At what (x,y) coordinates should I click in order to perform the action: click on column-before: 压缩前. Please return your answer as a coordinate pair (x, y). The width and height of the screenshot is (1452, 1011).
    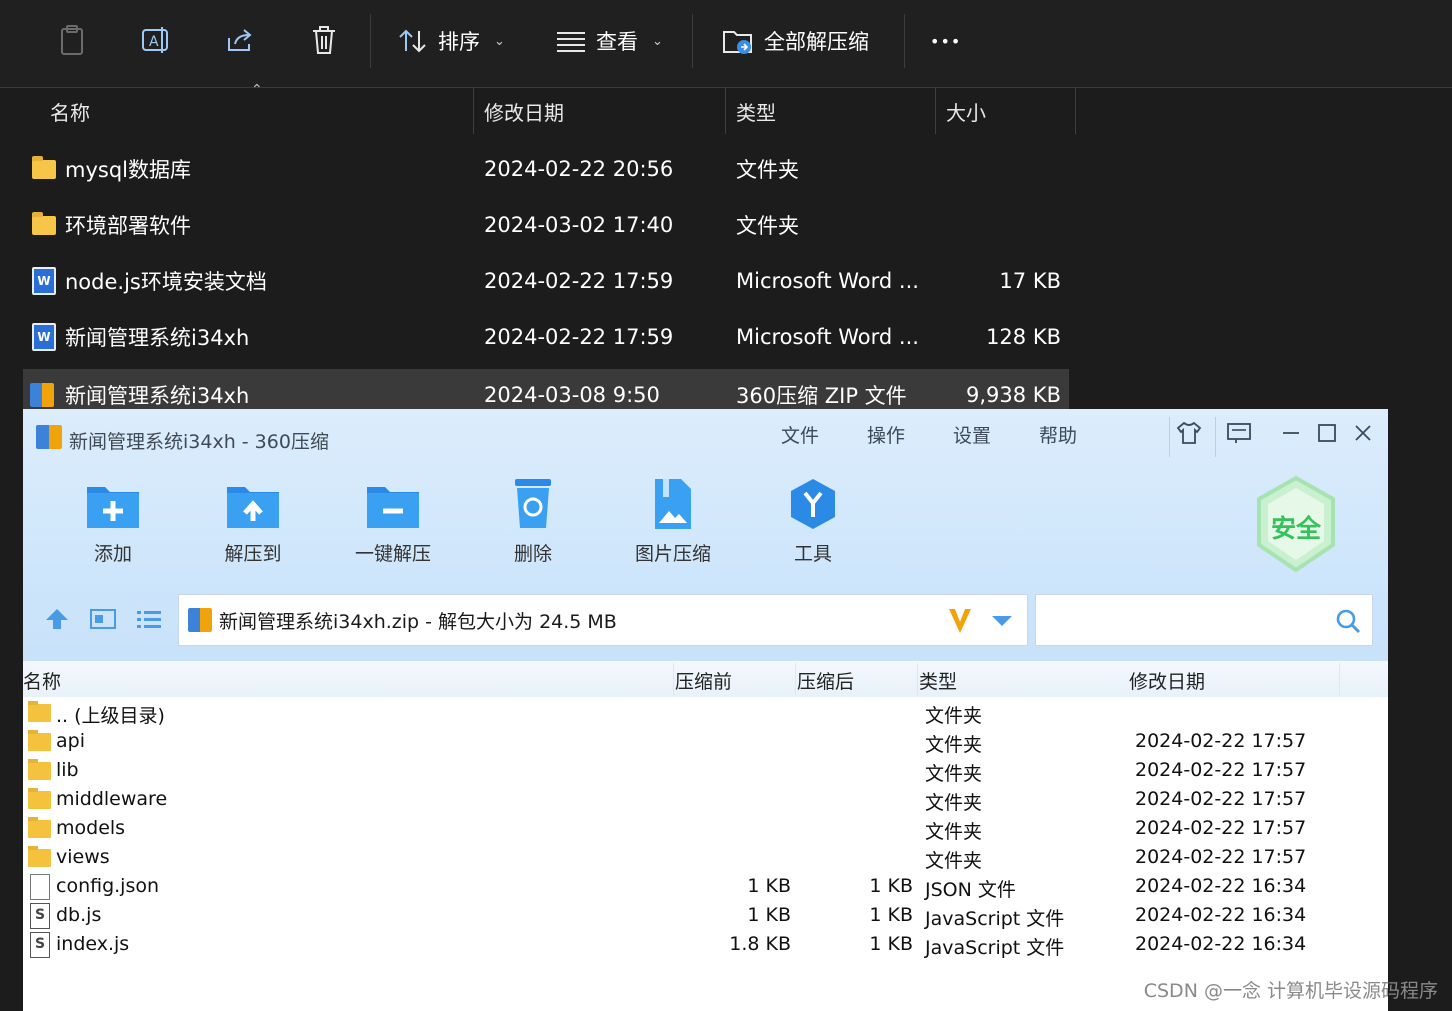
    Looking at the image, I should click on (703, 680).